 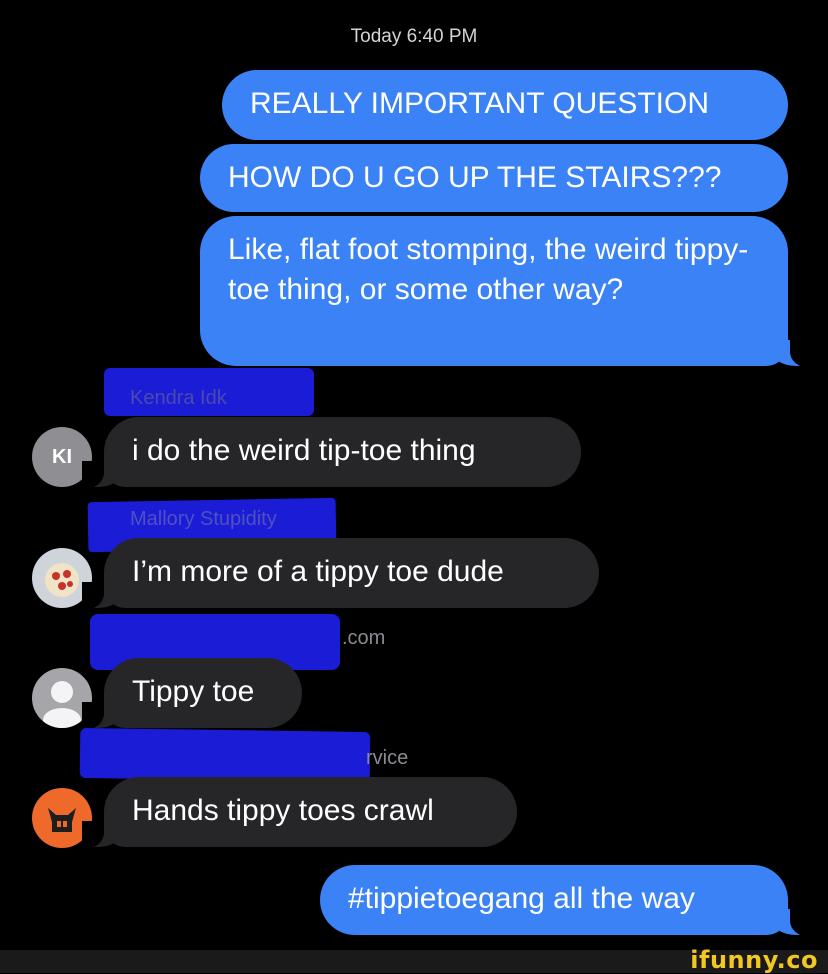 I want to click on incoming-message: I’m more of a tippy toe dude, so click(x=351, y=573).